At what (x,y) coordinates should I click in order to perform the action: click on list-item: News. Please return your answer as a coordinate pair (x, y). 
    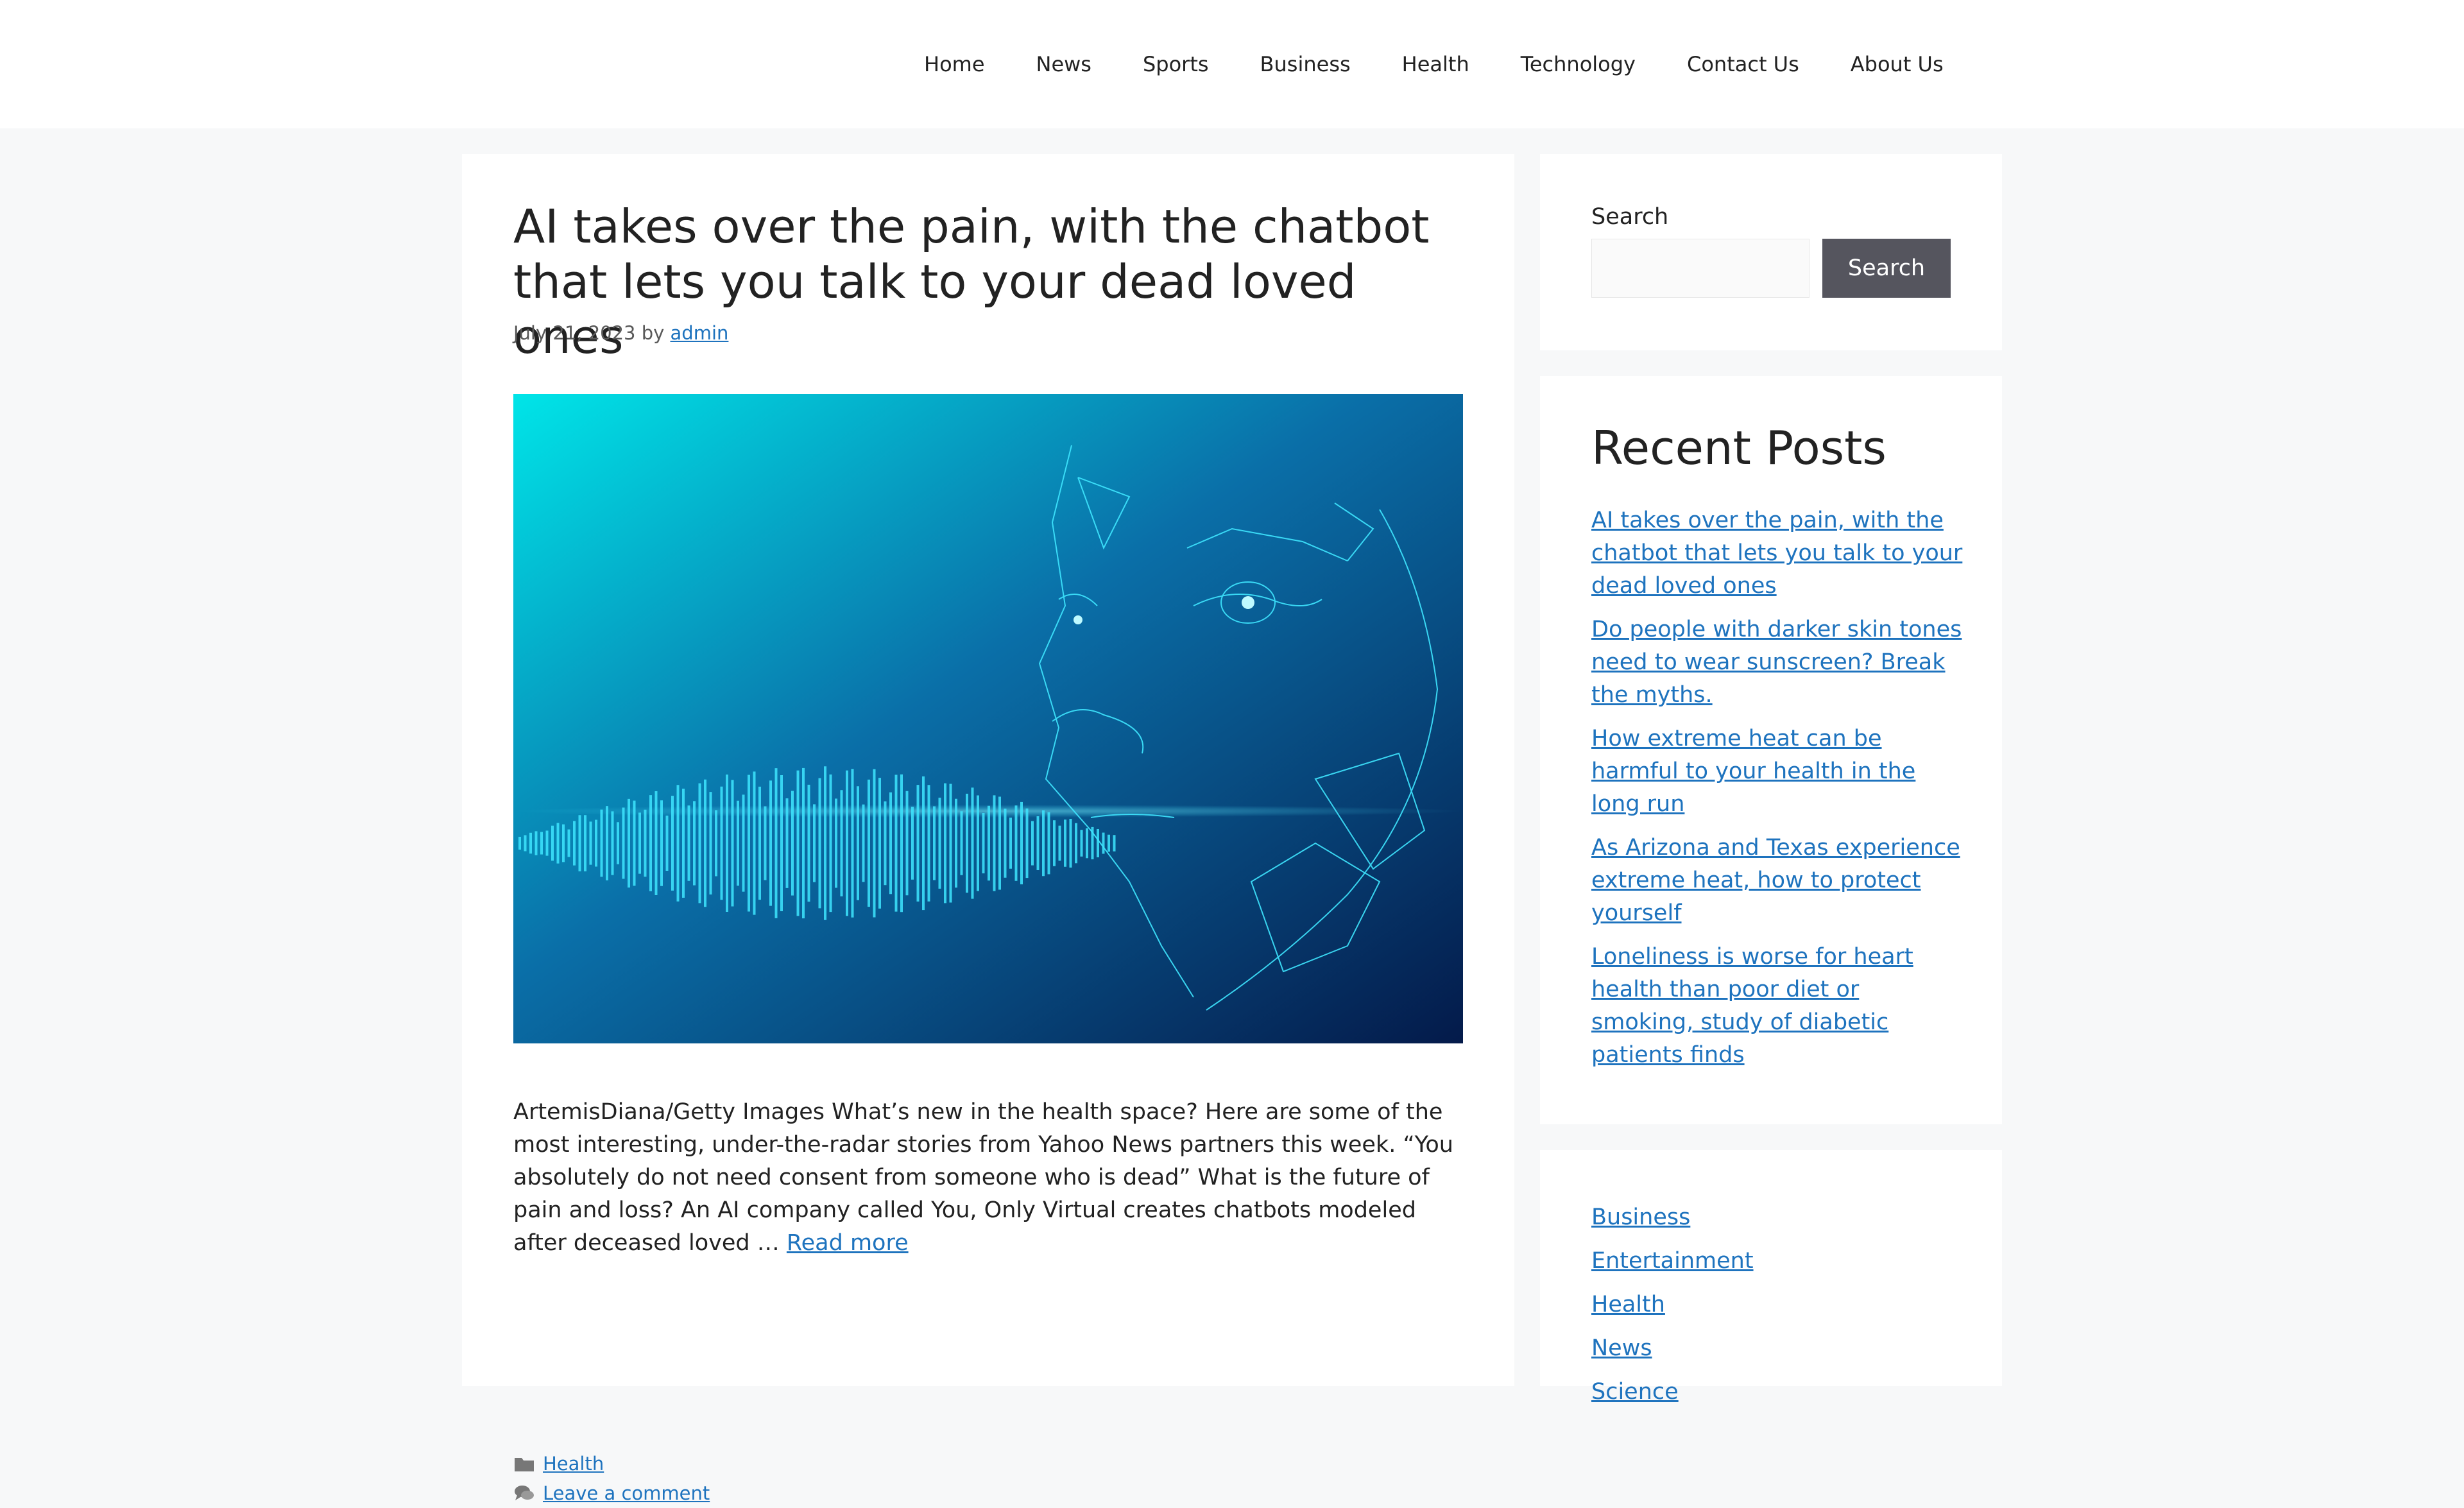
    Looking at the image, I should click on (1673, 1348).